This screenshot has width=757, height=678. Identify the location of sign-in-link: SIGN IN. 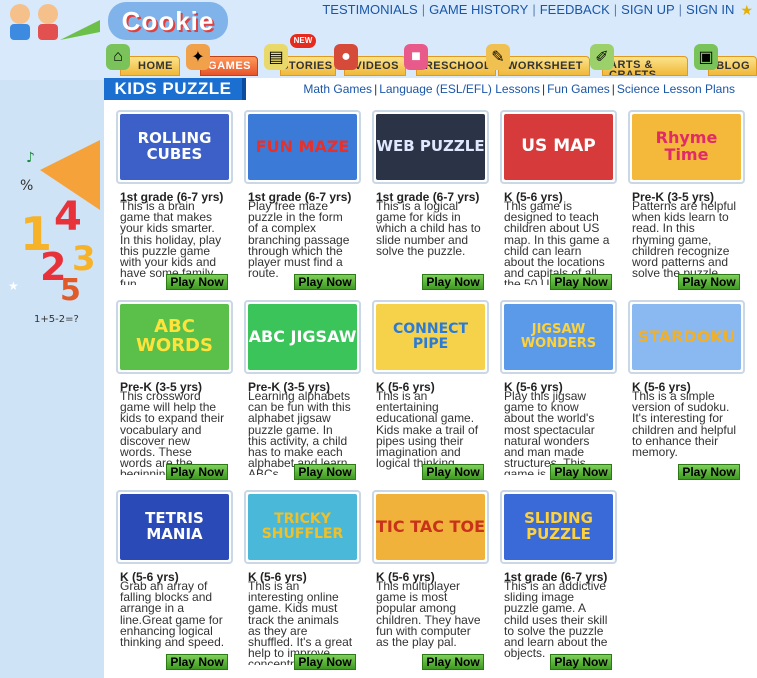
(710, 9).